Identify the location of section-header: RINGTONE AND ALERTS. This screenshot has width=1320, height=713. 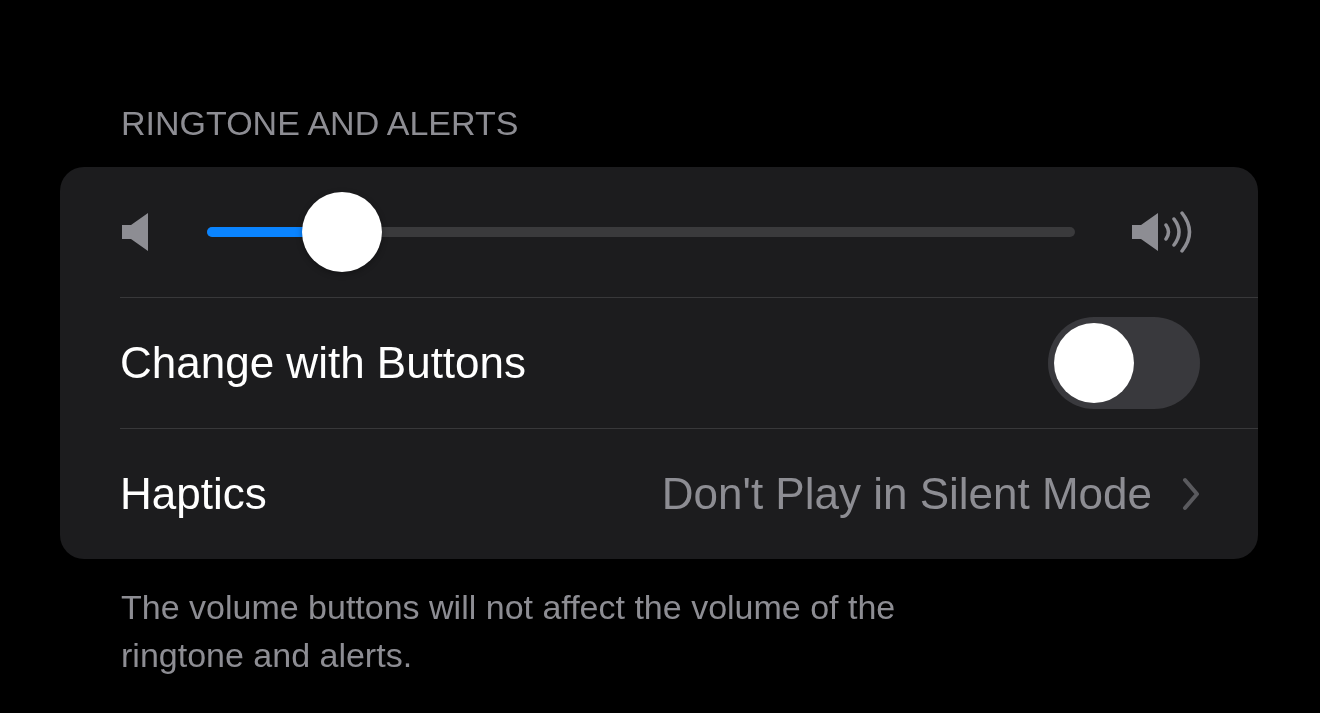
(320, 123).